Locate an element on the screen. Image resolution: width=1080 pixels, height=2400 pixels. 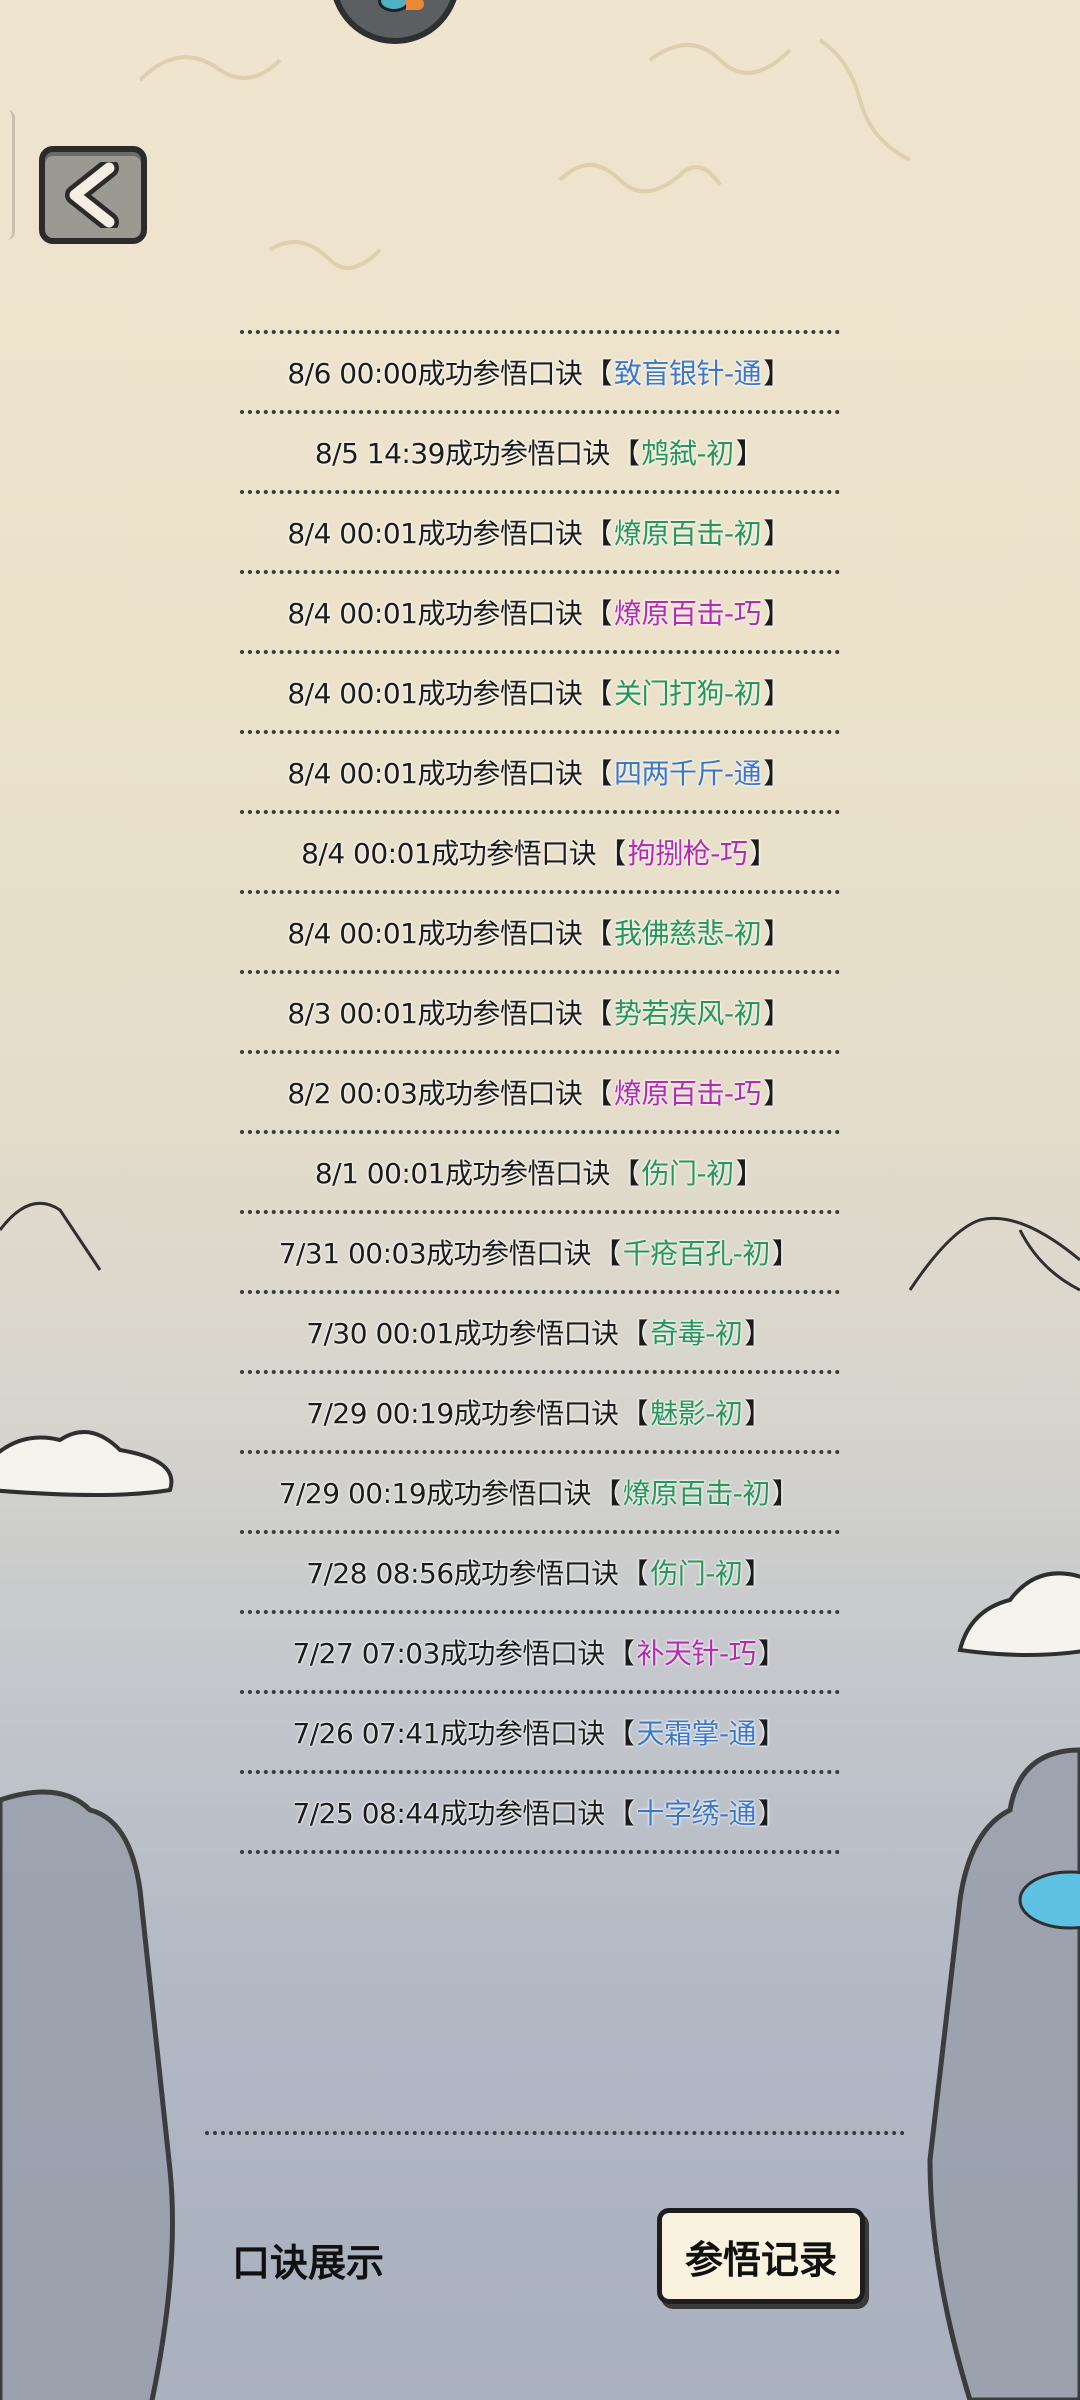
record-row: 8/5 14:39成功参悟口诀【鸩弑-初】 is located at coordinates (540, 454).